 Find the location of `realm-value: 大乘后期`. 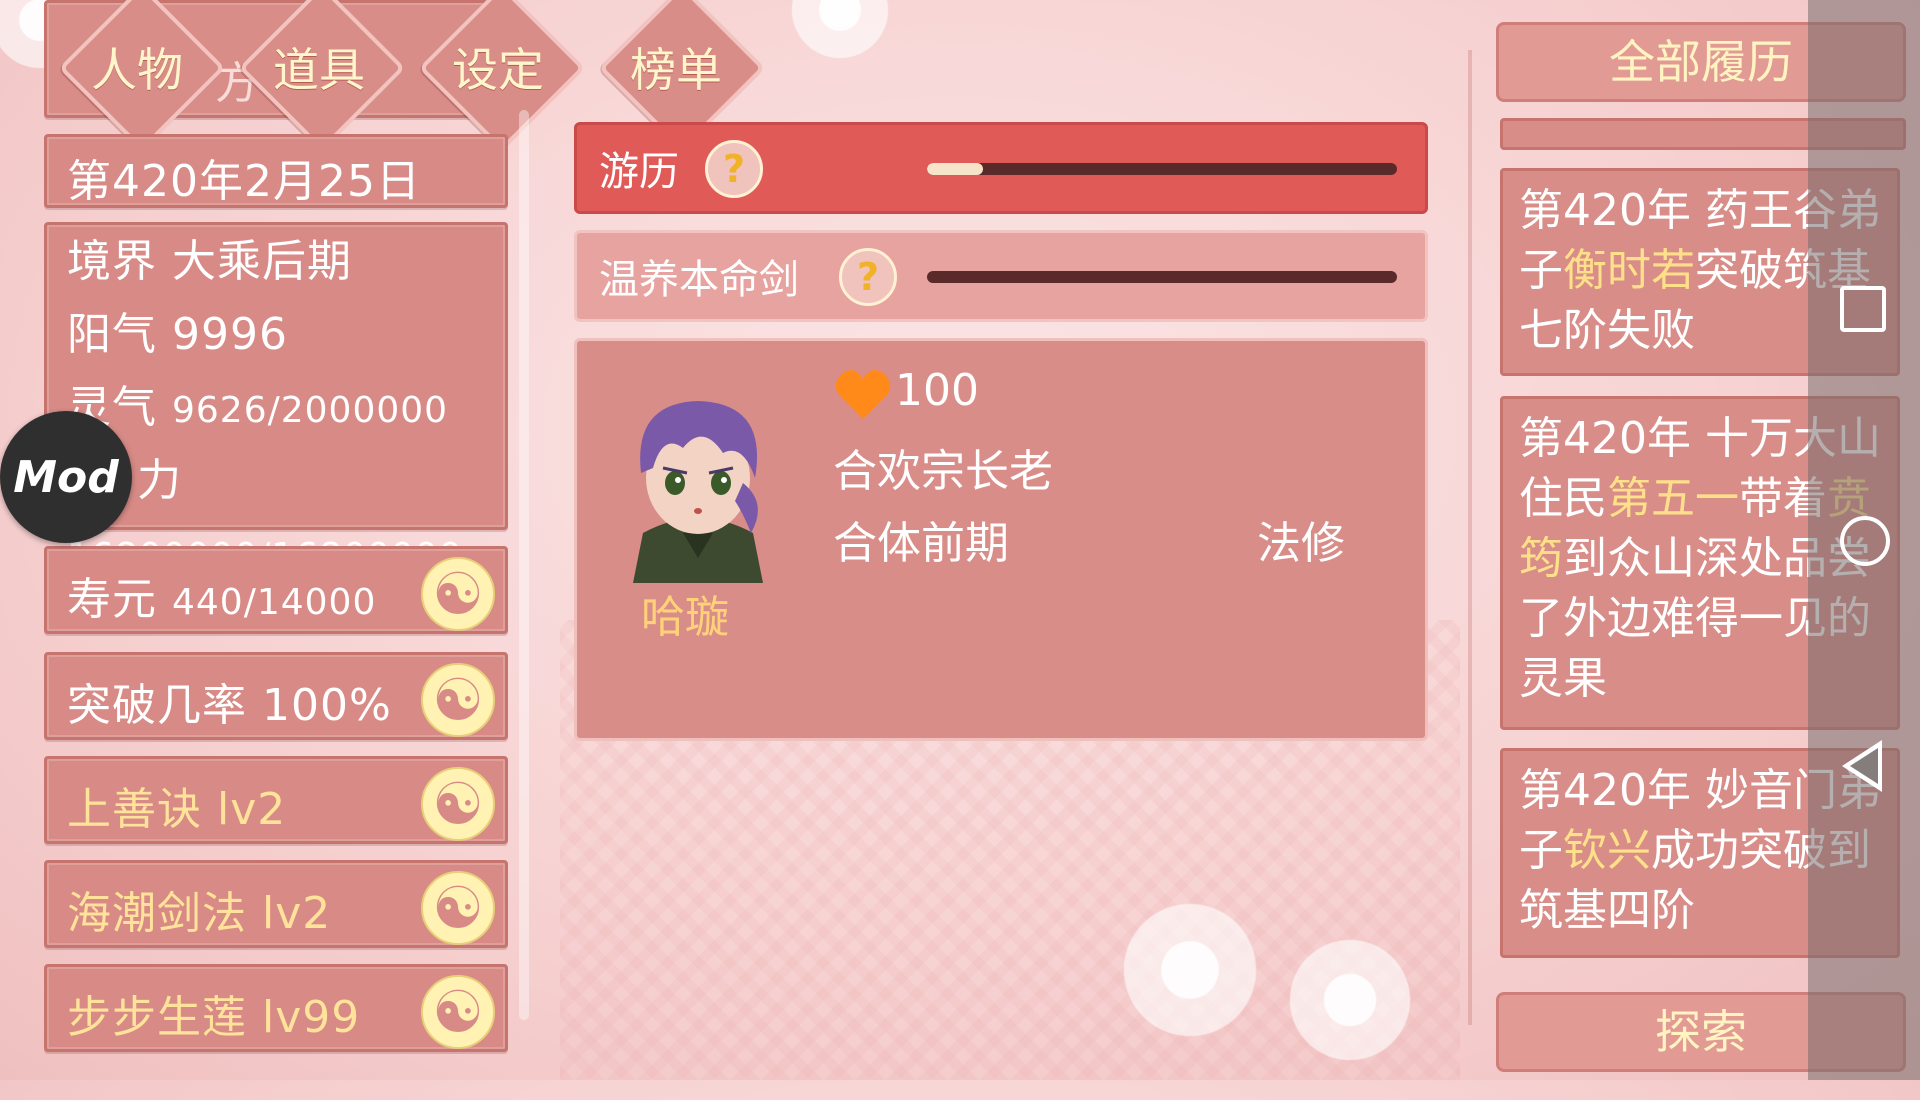

realm-value: 大乘后期 is located at coordinates (262, 261).